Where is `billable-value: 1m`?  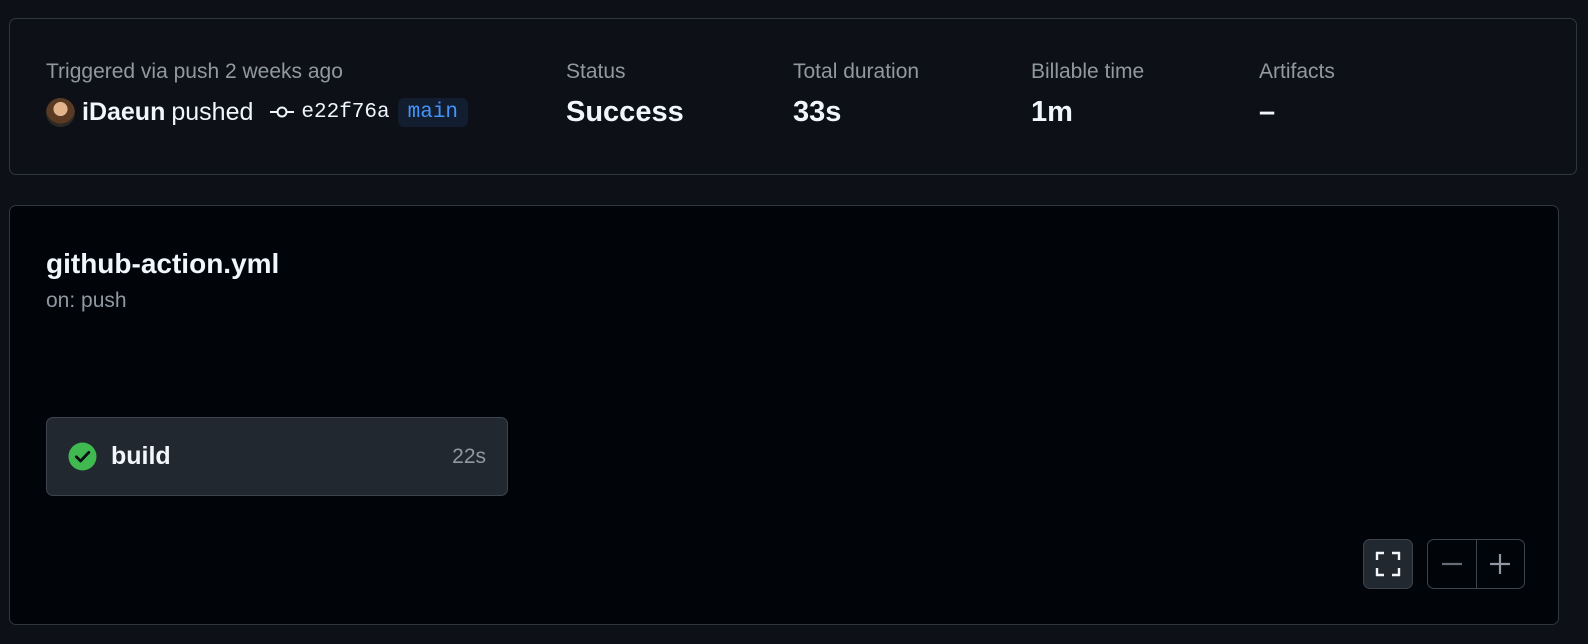 billable-value: 1m is located at coordinates (1052, 112).